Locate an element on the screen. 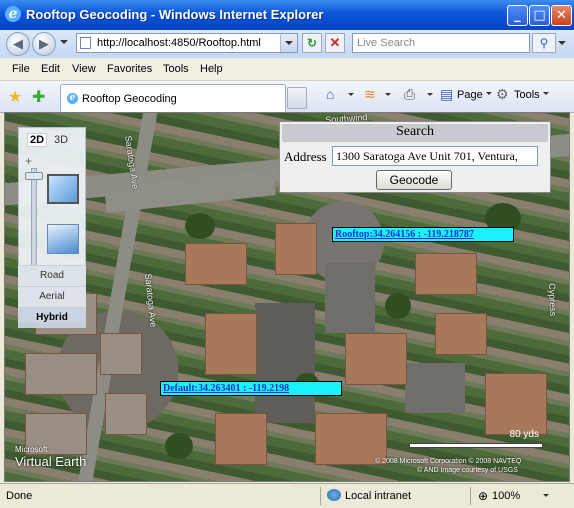 Image resolution: width=574 pixels, height=508 pixels. minimize-button: _ is located at coordinates (517, 15).